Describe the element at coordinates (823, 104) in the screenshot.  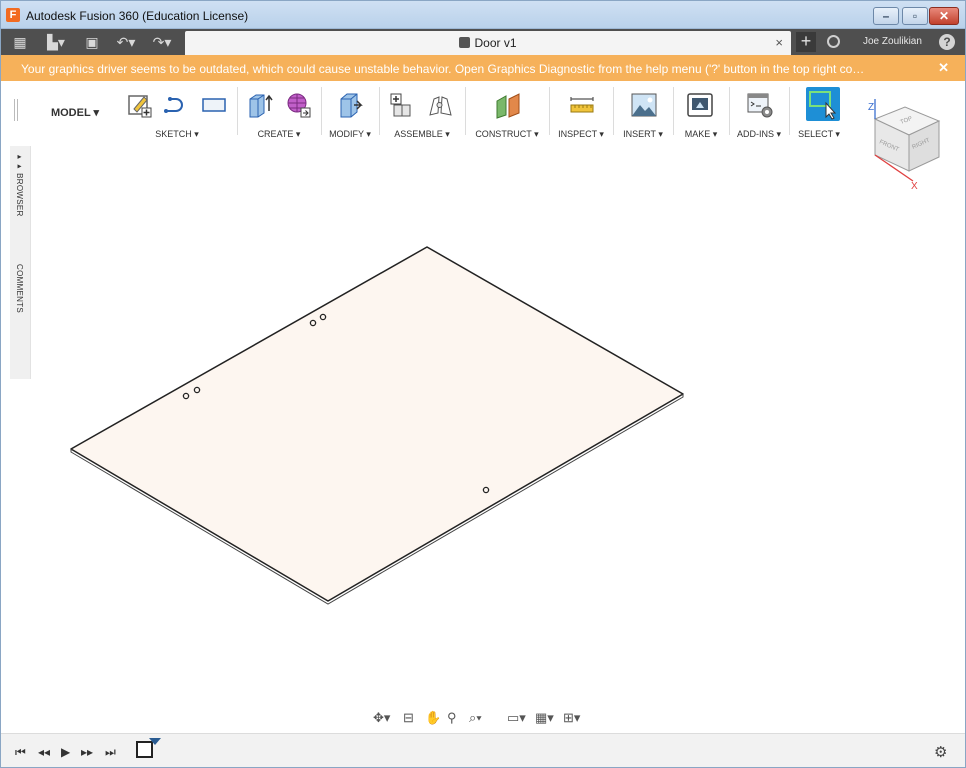
I see `select-tool-icon` at that location.